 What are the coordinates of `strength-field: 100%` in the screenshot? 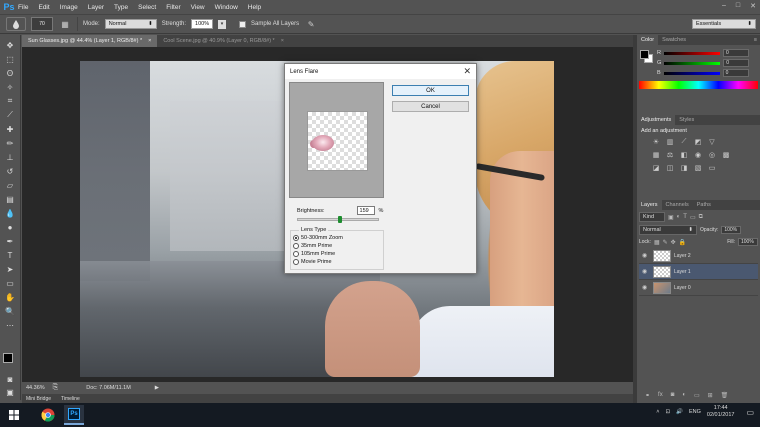 It's located at (202, 24).